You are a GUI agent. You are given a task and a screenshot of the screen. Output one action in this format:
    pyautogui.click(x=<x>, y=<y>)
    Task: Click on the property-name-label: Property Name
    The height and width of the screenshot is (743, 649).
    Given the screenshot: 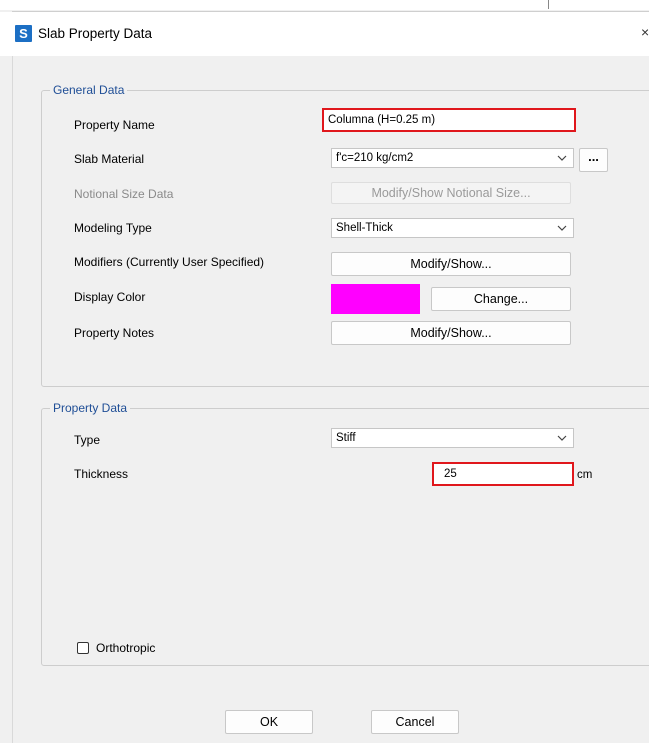 What is the action you would take?
    pyautogui.click(x=114, y=125)
    